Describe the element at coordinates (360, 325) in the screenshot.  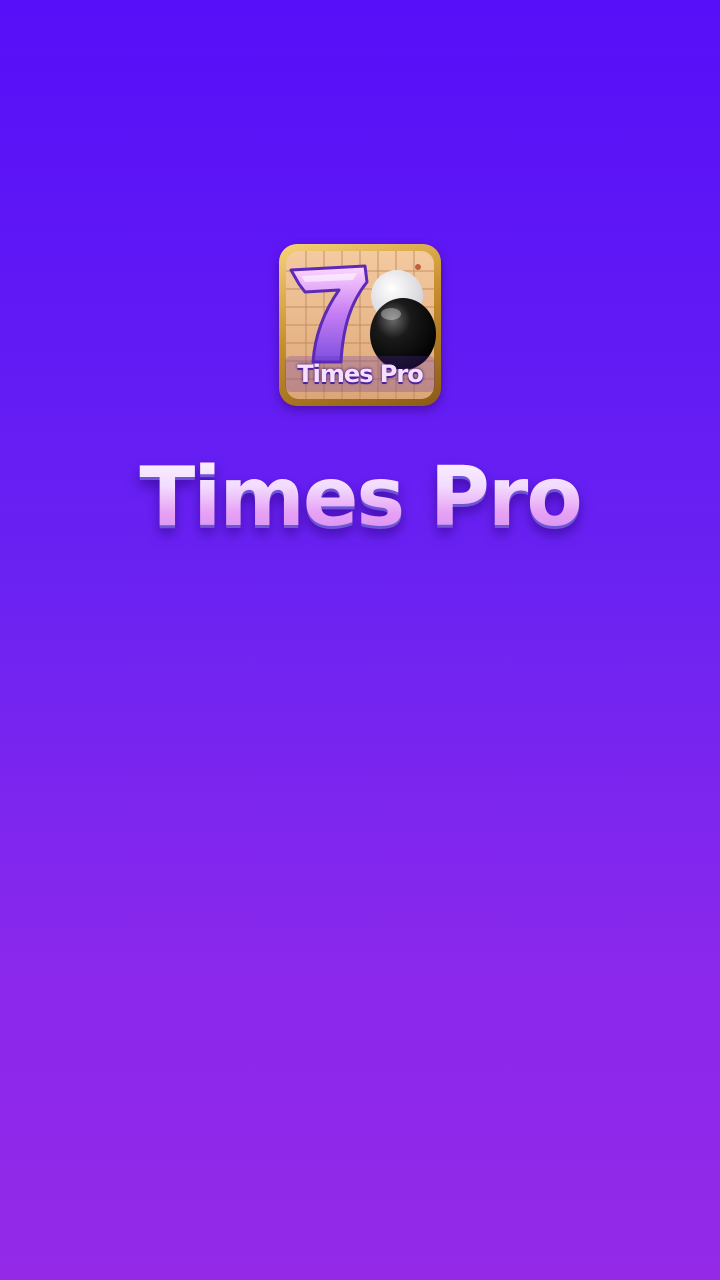
I see `app-logo-icon: Times Pro` at that location.